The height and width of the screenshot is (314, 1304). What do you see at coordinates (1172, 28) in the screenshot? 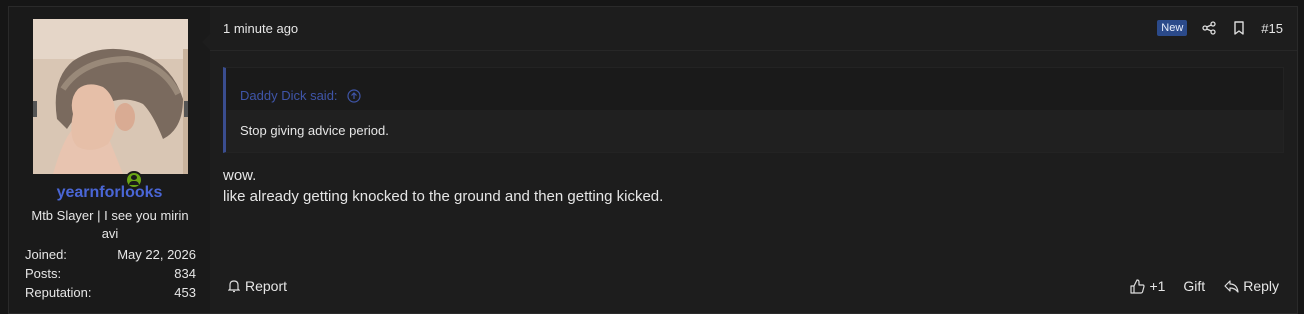
I see `new-badge: New` at bounding box center [1172, 28].